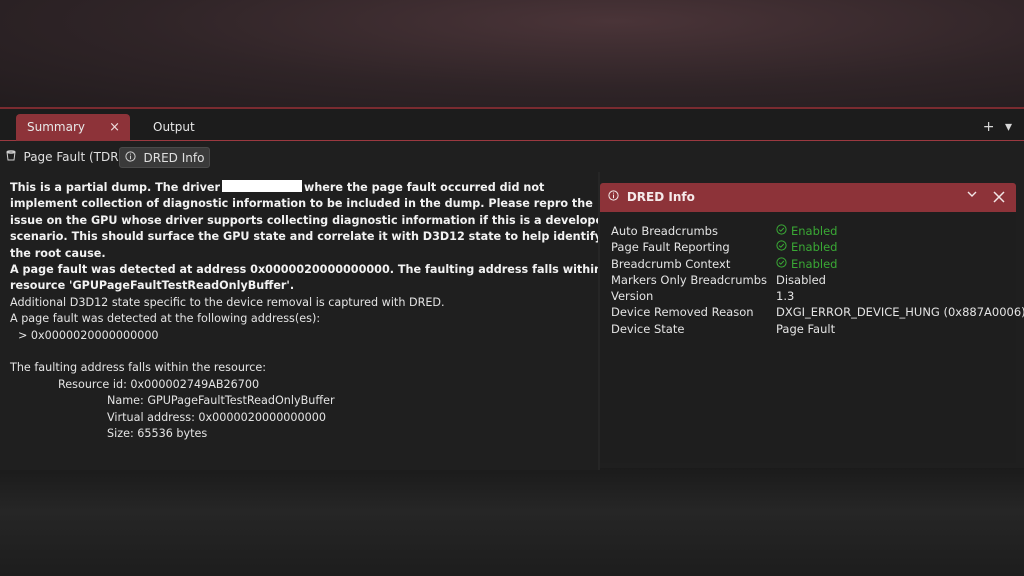 This screenshot has height=576, width=1024. What do you see at coordinates (670, 247) in the screenshot?
I see `property-key: Page Fault Reporting` at bounding box center [670, 247].